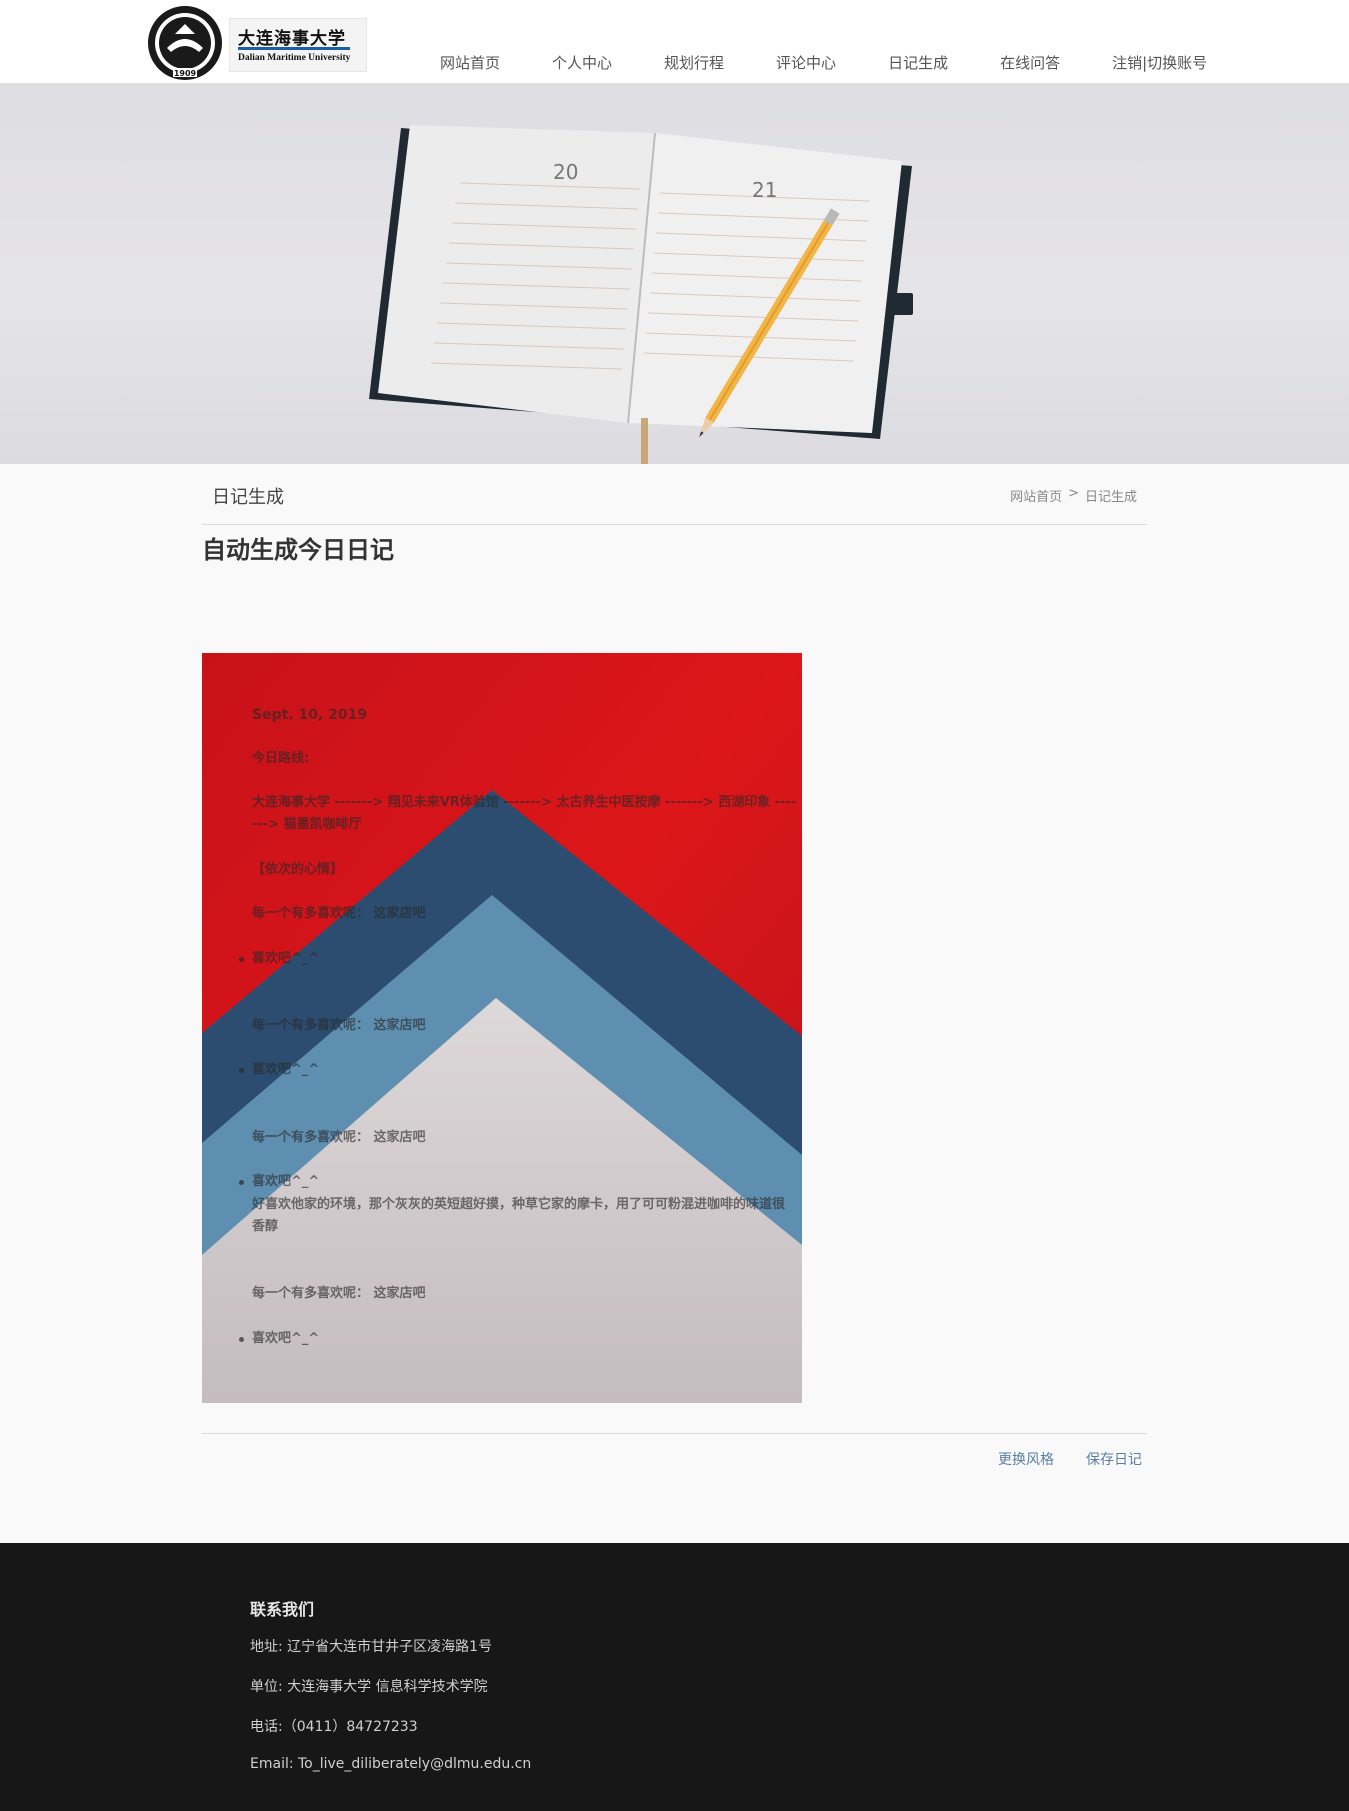 This screenshot has height=1811, width=1349. I want to click on nav-comment-center: 评论中心, so click(806, 62).